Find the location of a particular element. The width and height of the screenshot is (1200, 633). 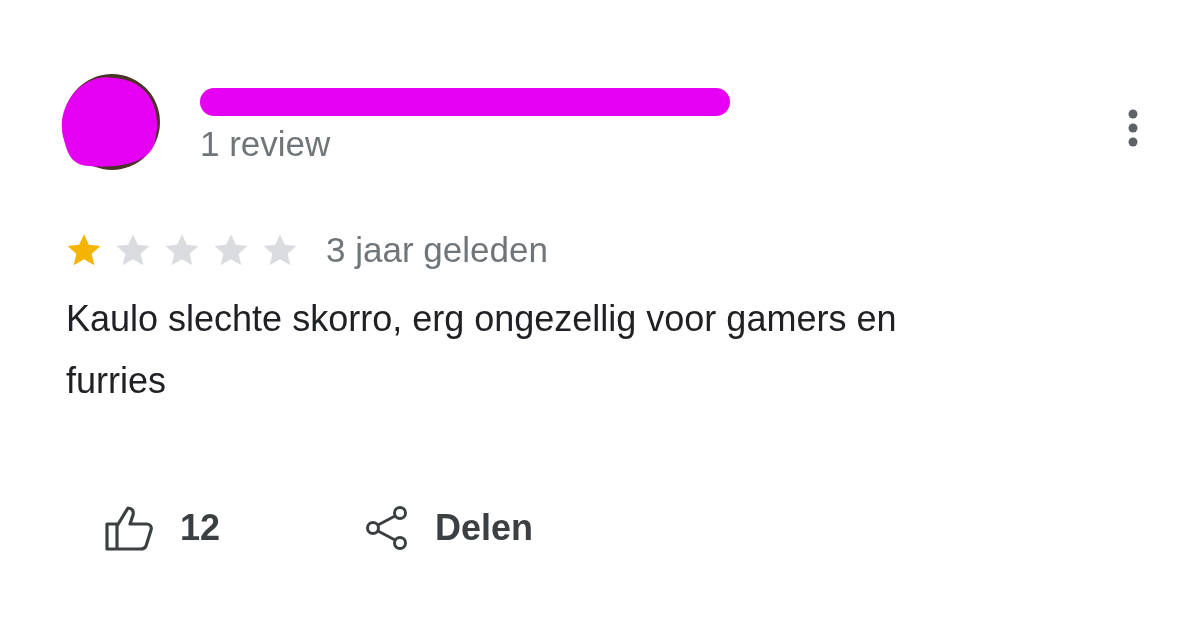

review-text: Kaulo slechte skorro, erg ongezellig voor gamers en furries is located at coordinates (482, 350).